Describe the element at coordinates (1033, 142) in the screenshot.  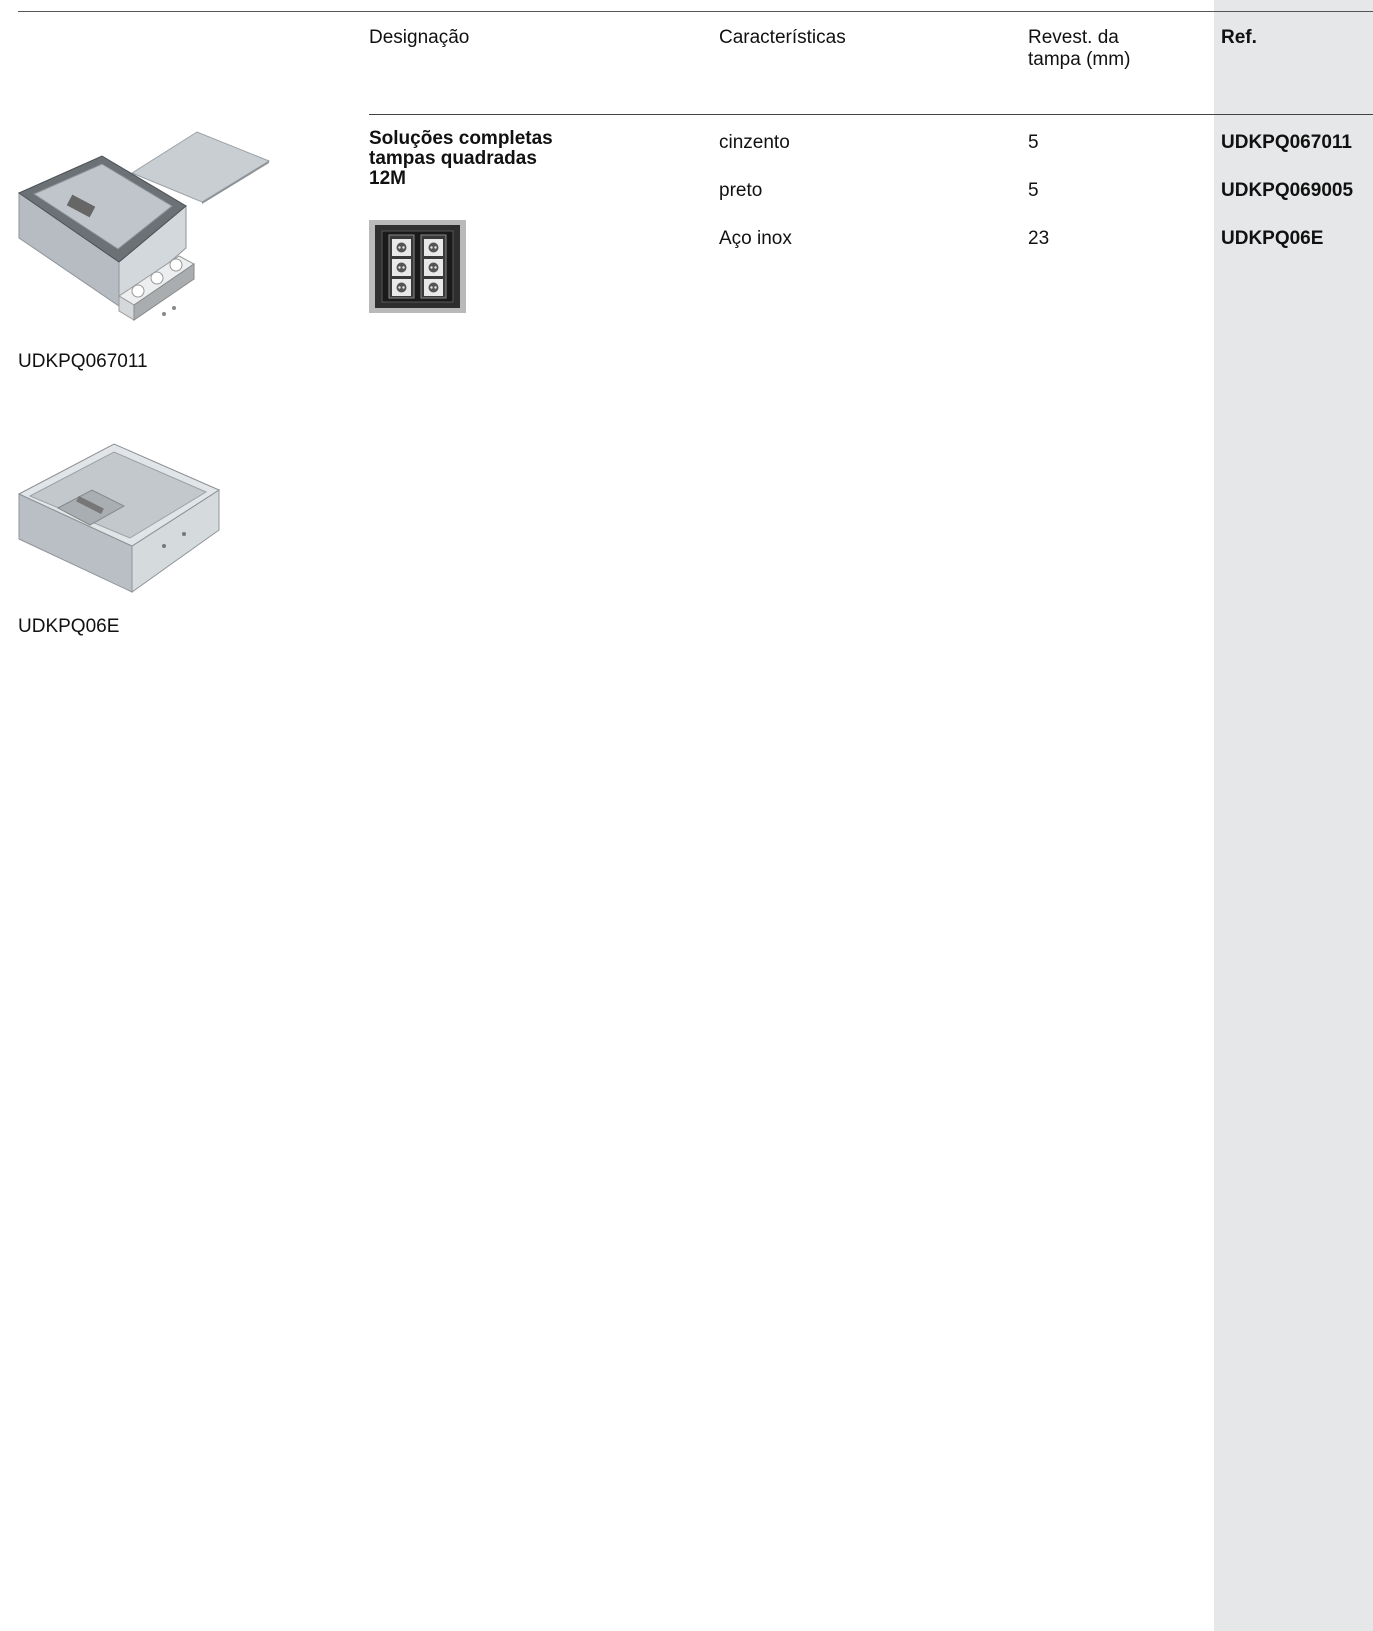
I see `row-1-coating: 5` at that location.